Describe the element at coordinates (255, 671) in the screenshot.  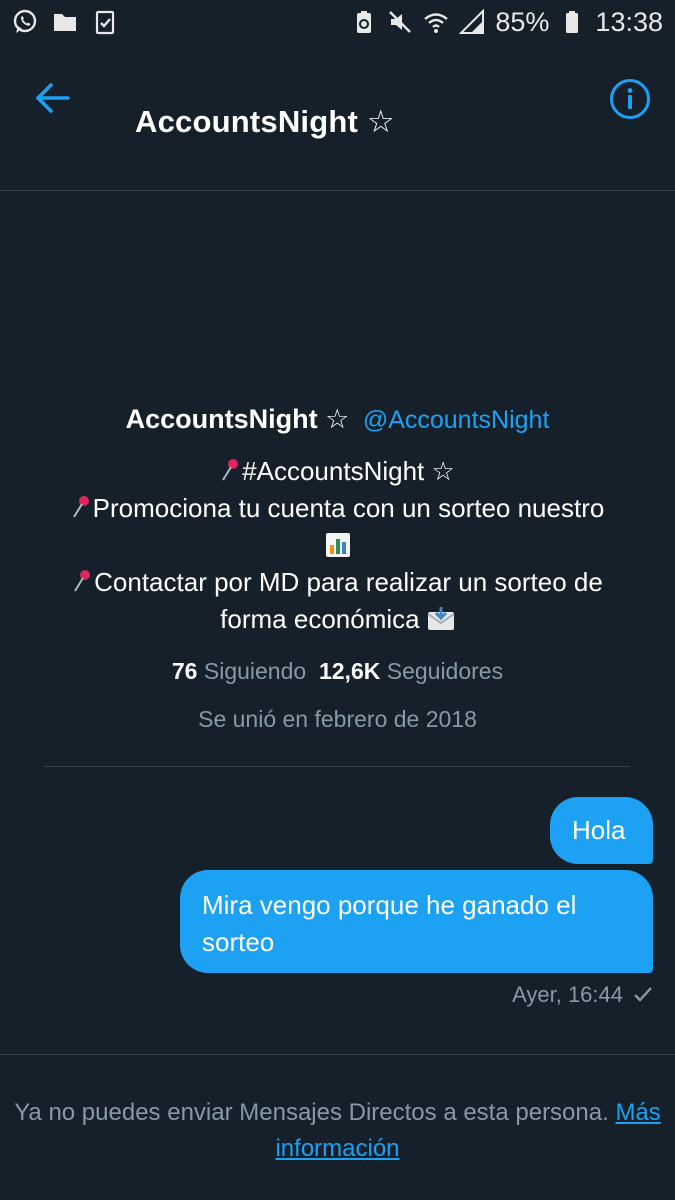
I see `following-label: Siguiendo` at that location.